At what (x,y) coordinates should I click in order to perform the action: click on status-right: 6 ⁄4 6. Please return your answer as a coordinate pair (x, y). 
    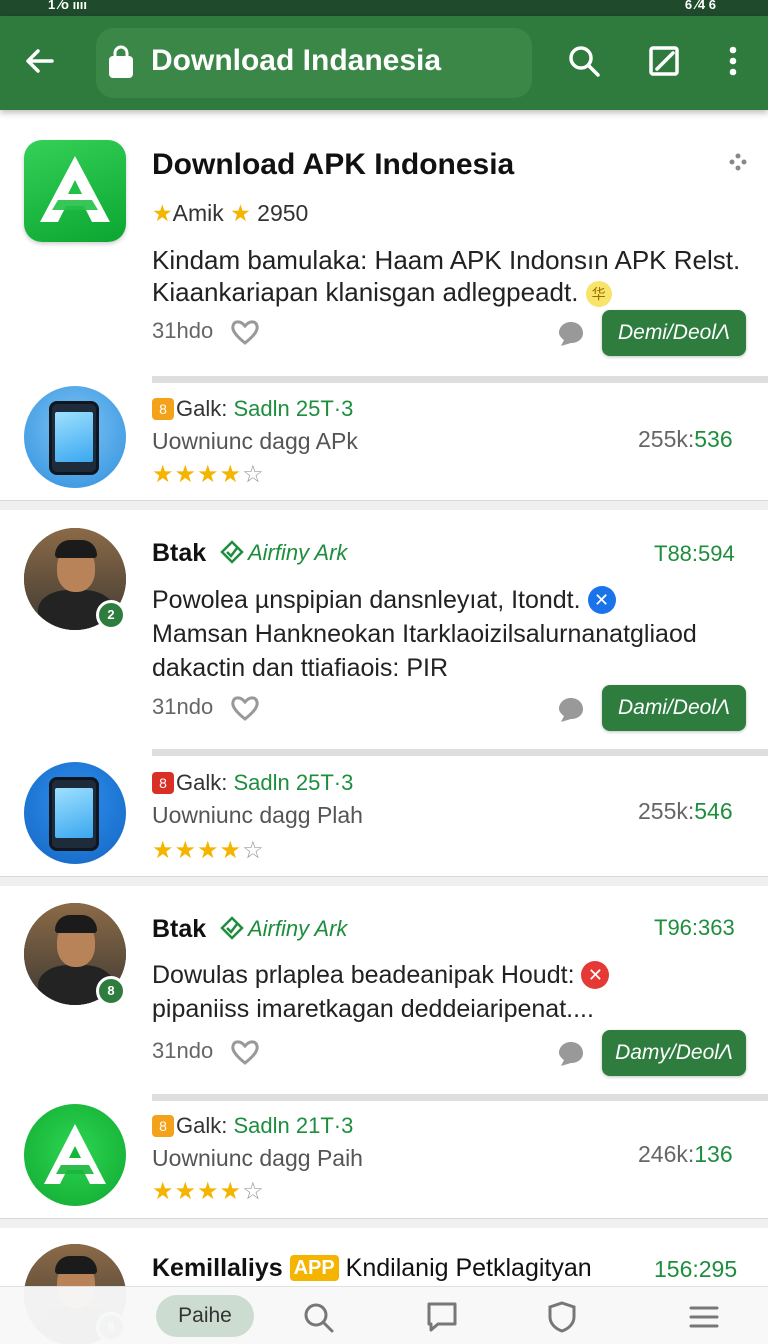
    Looking at the image, I should click on (700, 6).